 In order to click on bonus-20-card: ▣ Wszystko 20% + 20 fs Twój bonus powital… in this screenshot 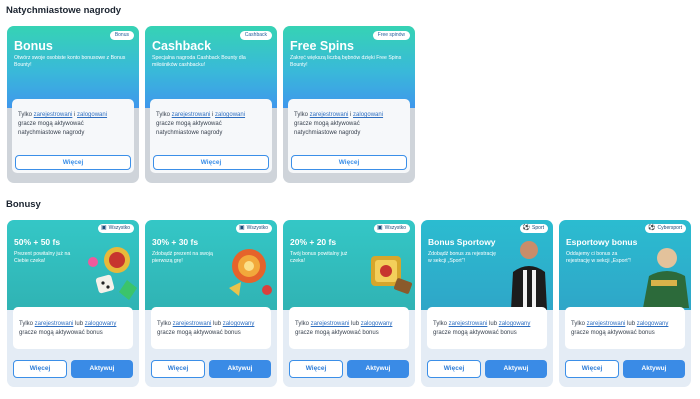, I will do `click(349, 303)`.